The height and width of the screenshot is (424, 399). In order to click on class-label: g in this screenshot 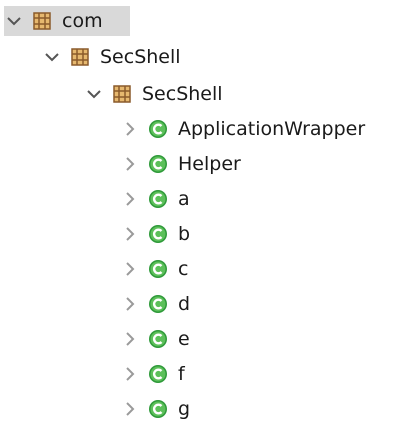, I will do `click(184, 409)`.